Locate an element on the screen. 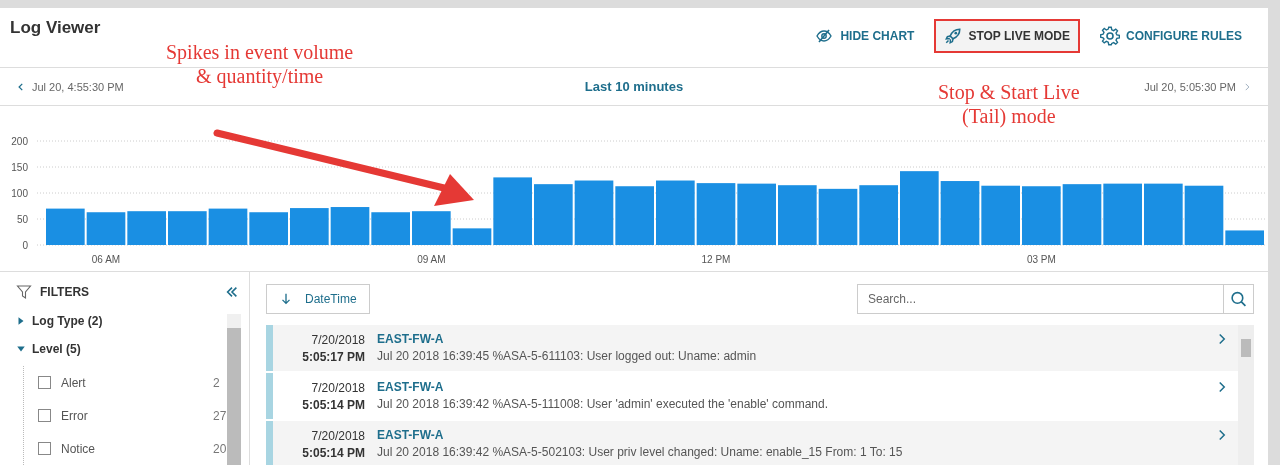 This screenshot has height=465, width=1280. rocket-icon is located at coordinates (953, 36).